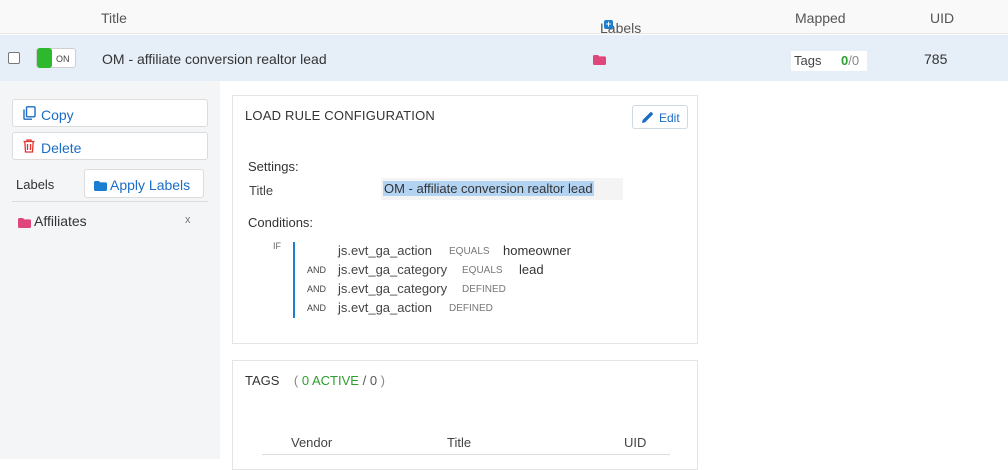 This screenshot has width=1008, height=470. I want to click on add-label-icon: +, so click(608, 24).